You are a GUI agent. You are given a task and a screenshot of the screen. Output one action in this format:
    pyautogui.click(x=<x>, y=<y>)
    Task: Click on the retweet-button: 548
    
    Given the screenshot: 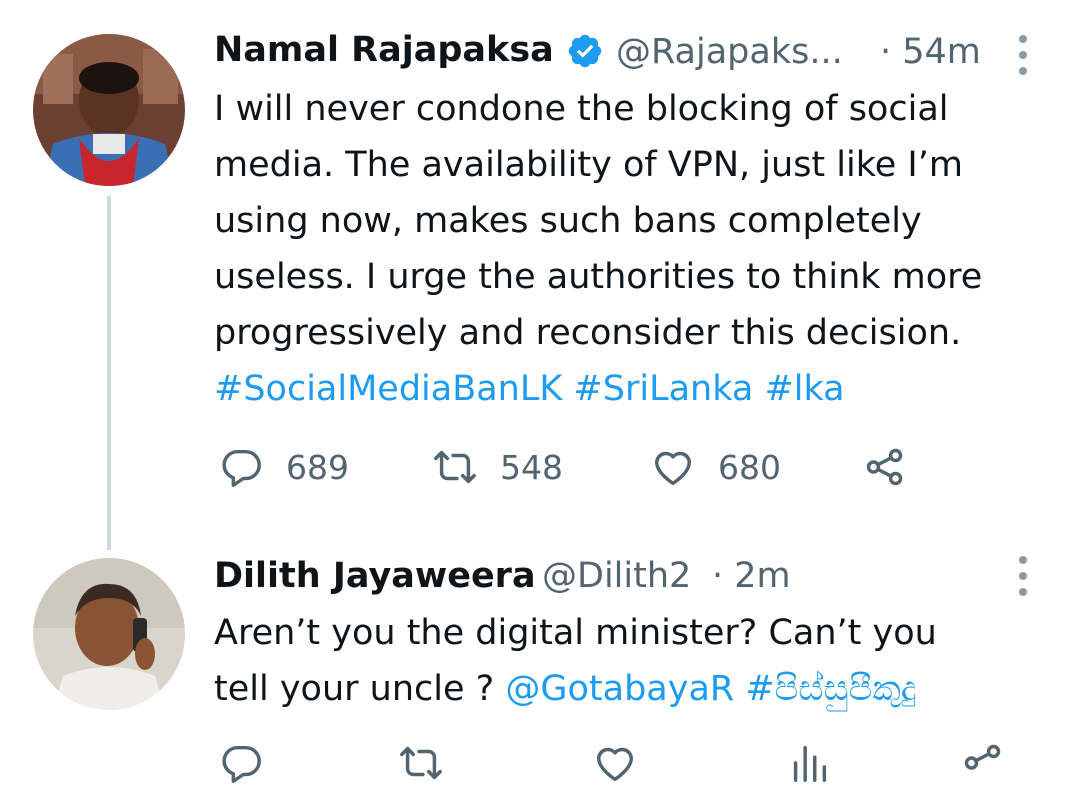 What is the action you would take?
    pyautogui.click(x=497, y=467)
    